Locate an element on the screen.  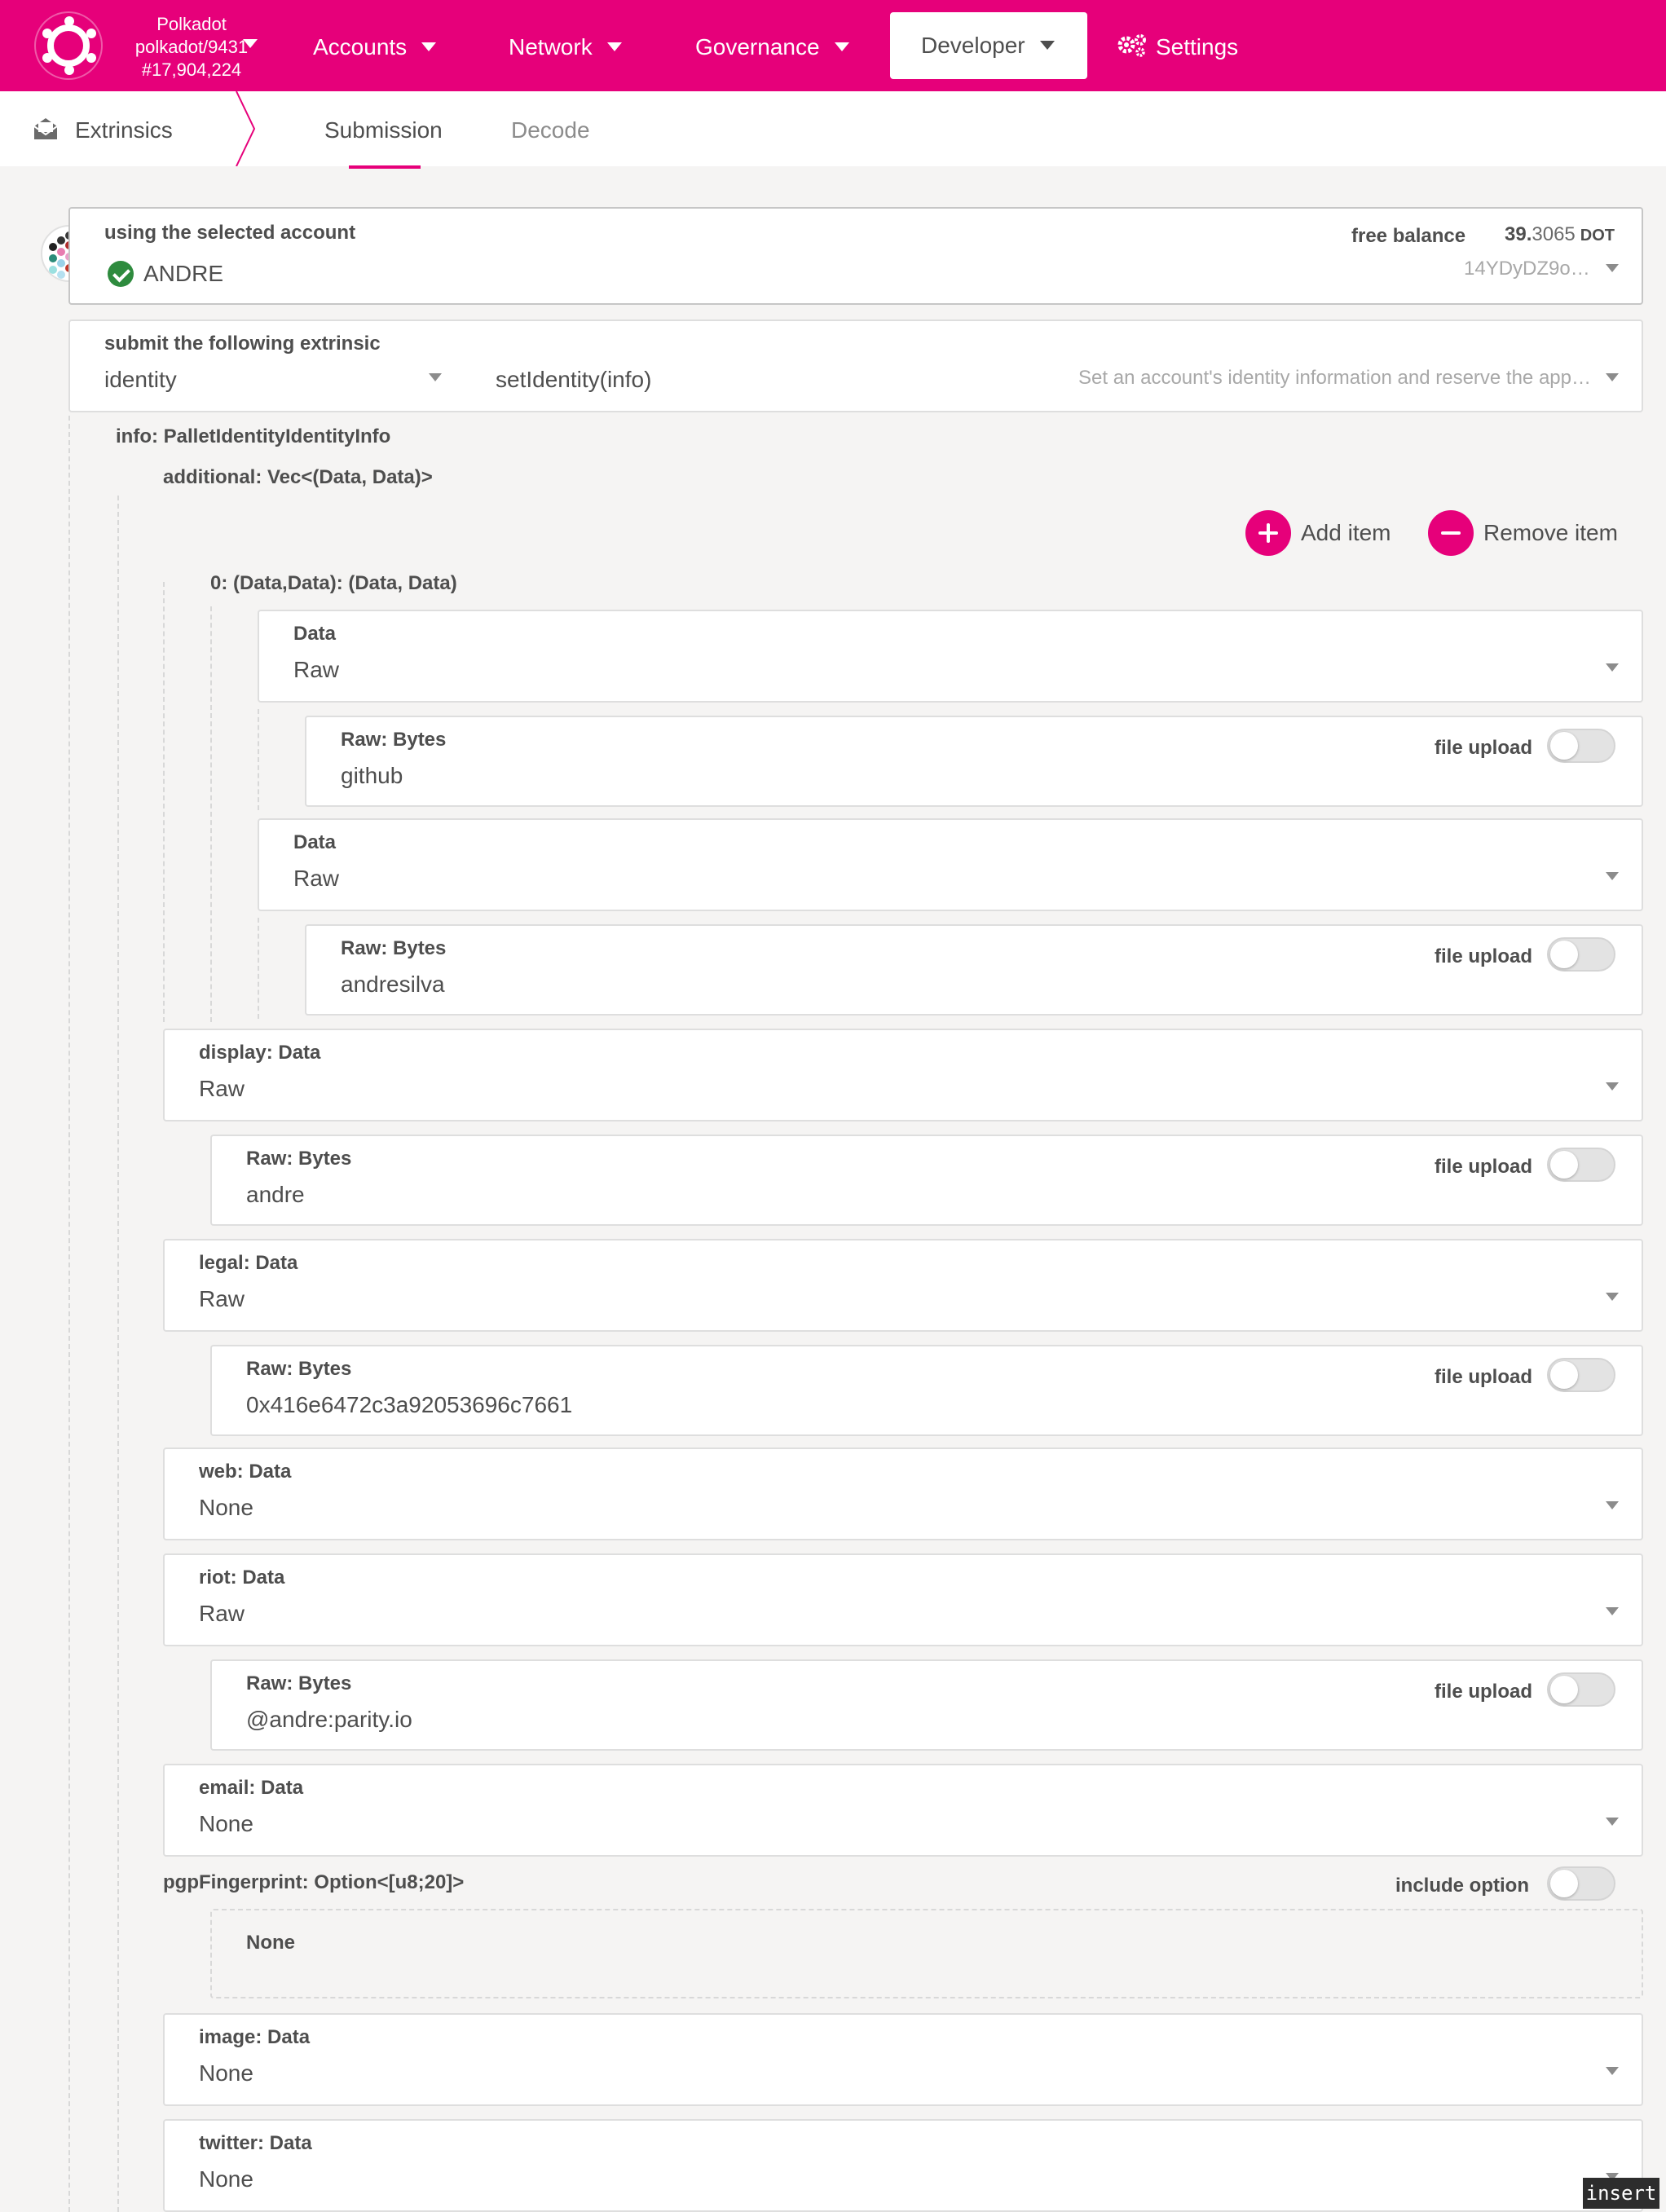
nav-settings: Settings is located at coordinates (1178, 45).